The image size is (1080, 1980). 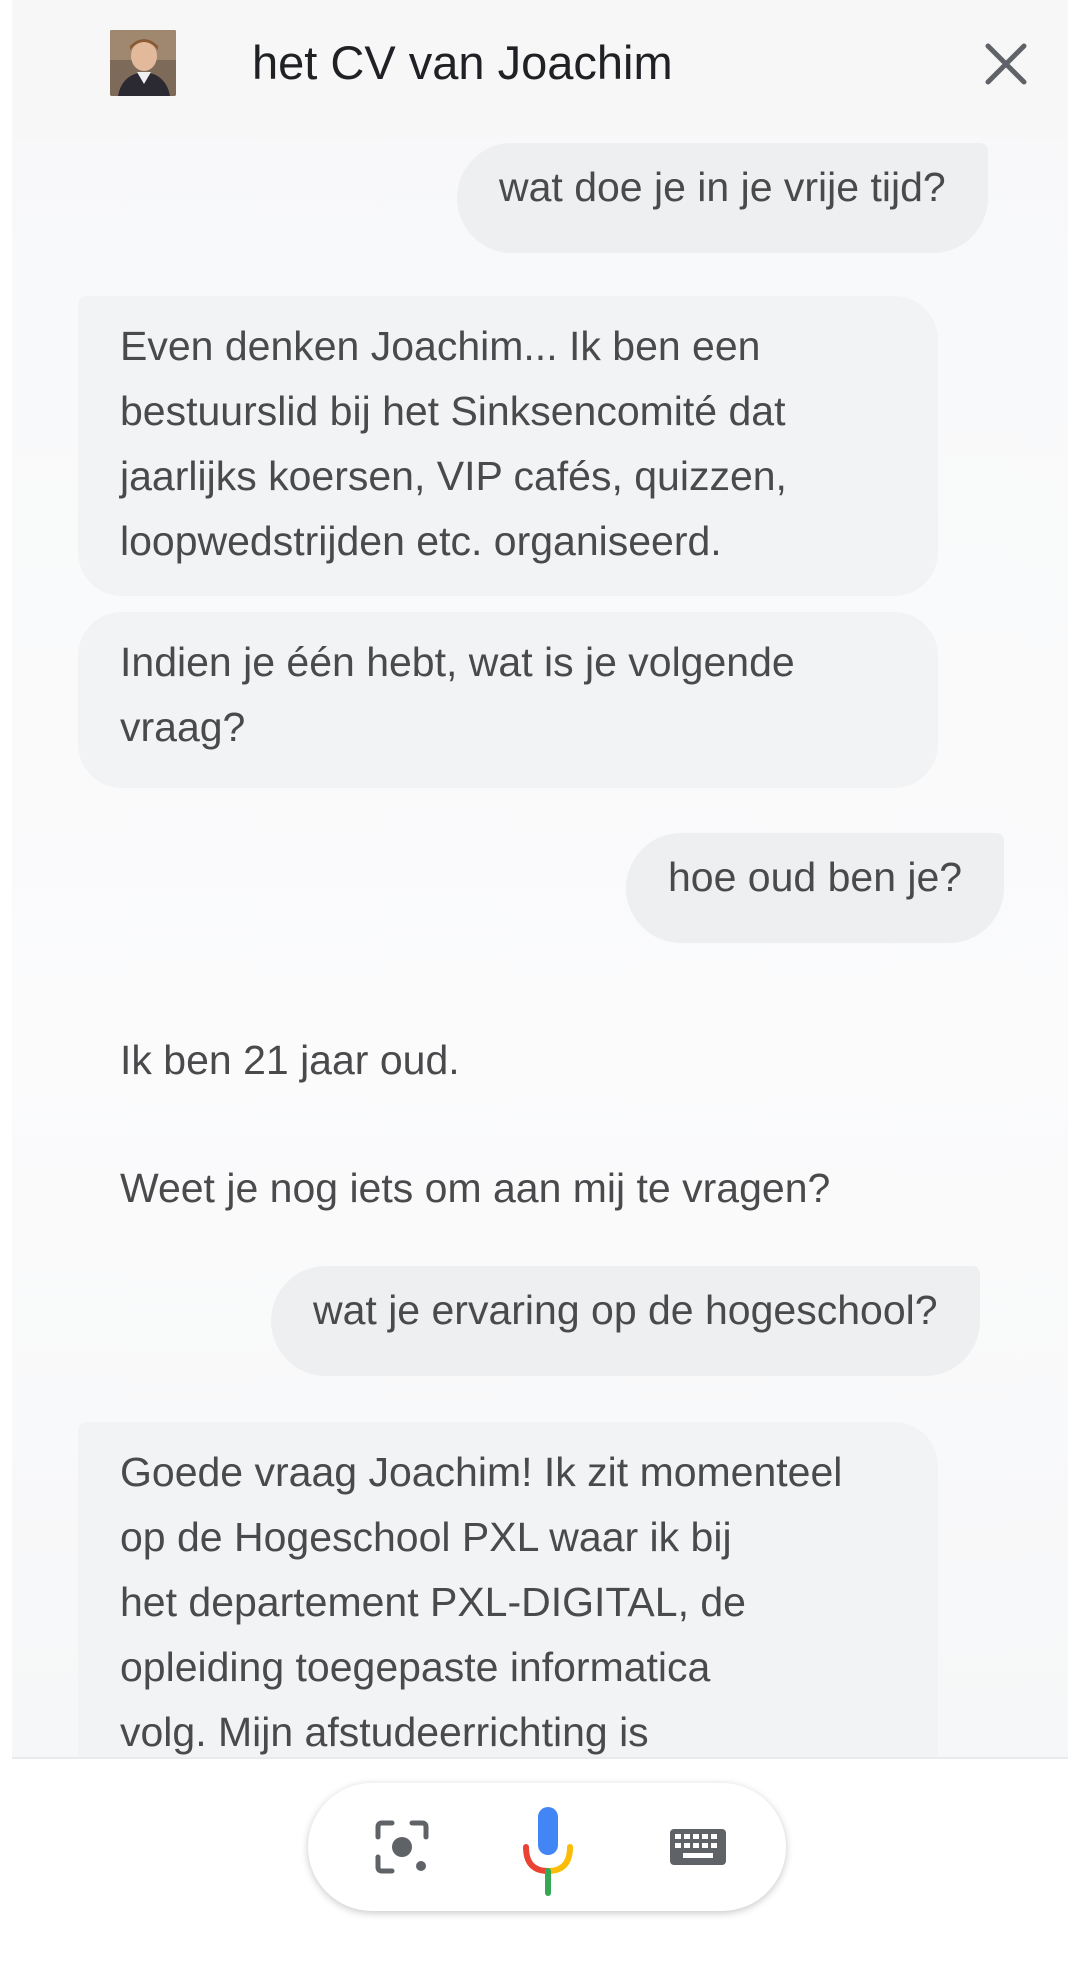 I want to click on user-message: wat je ervaring op de hogeschool?, so click(x=625, y=1321).